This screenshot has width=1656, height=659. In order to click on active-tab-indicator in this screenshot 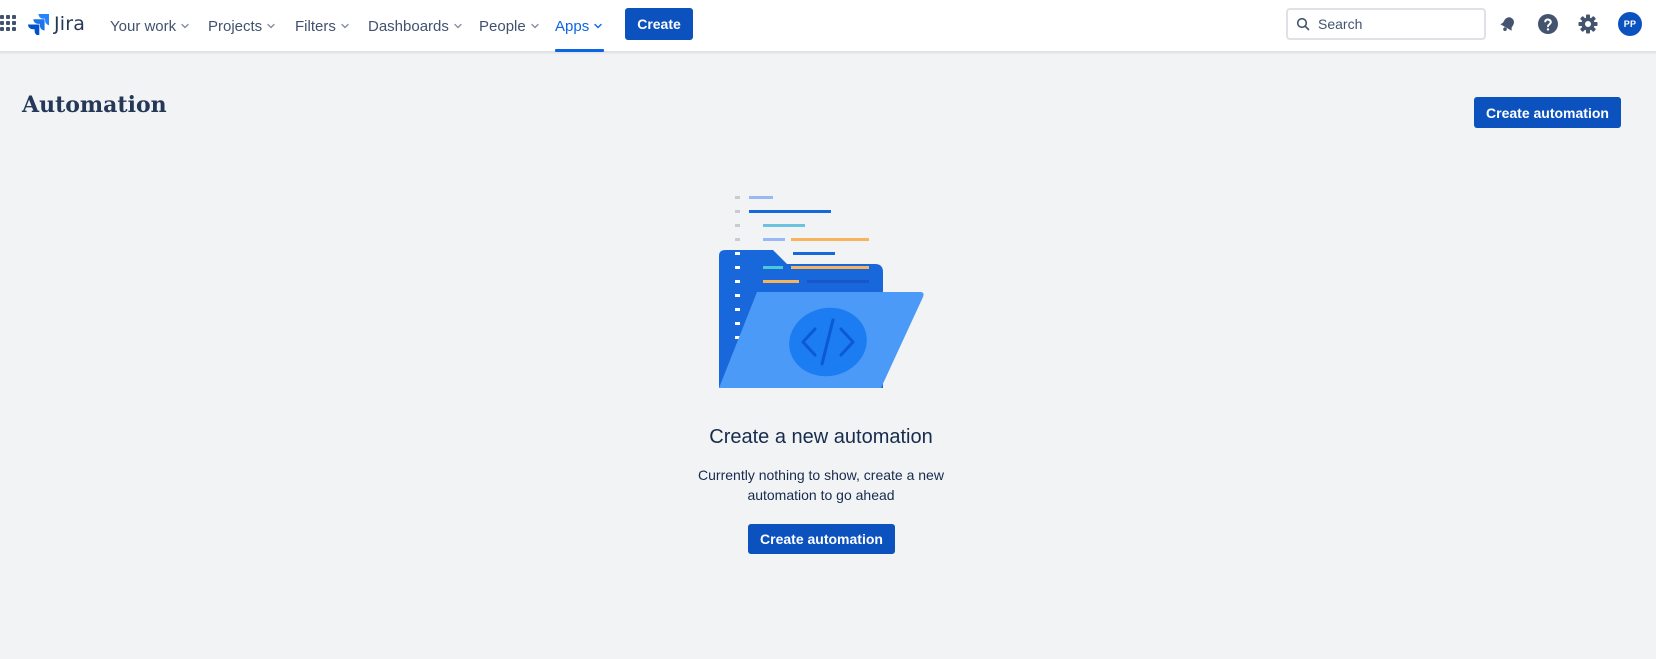, I will do `click(580, 50)`.